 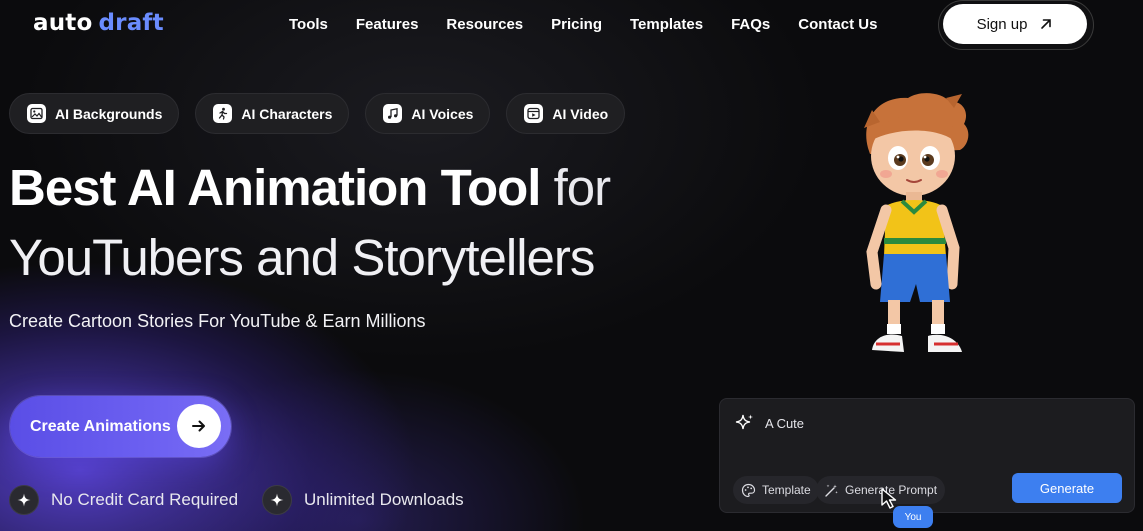 What do you see at coordinates (287, 113) in the screenshot?
I see `chip-label: AI Characters` at bounding box center [287, 113].